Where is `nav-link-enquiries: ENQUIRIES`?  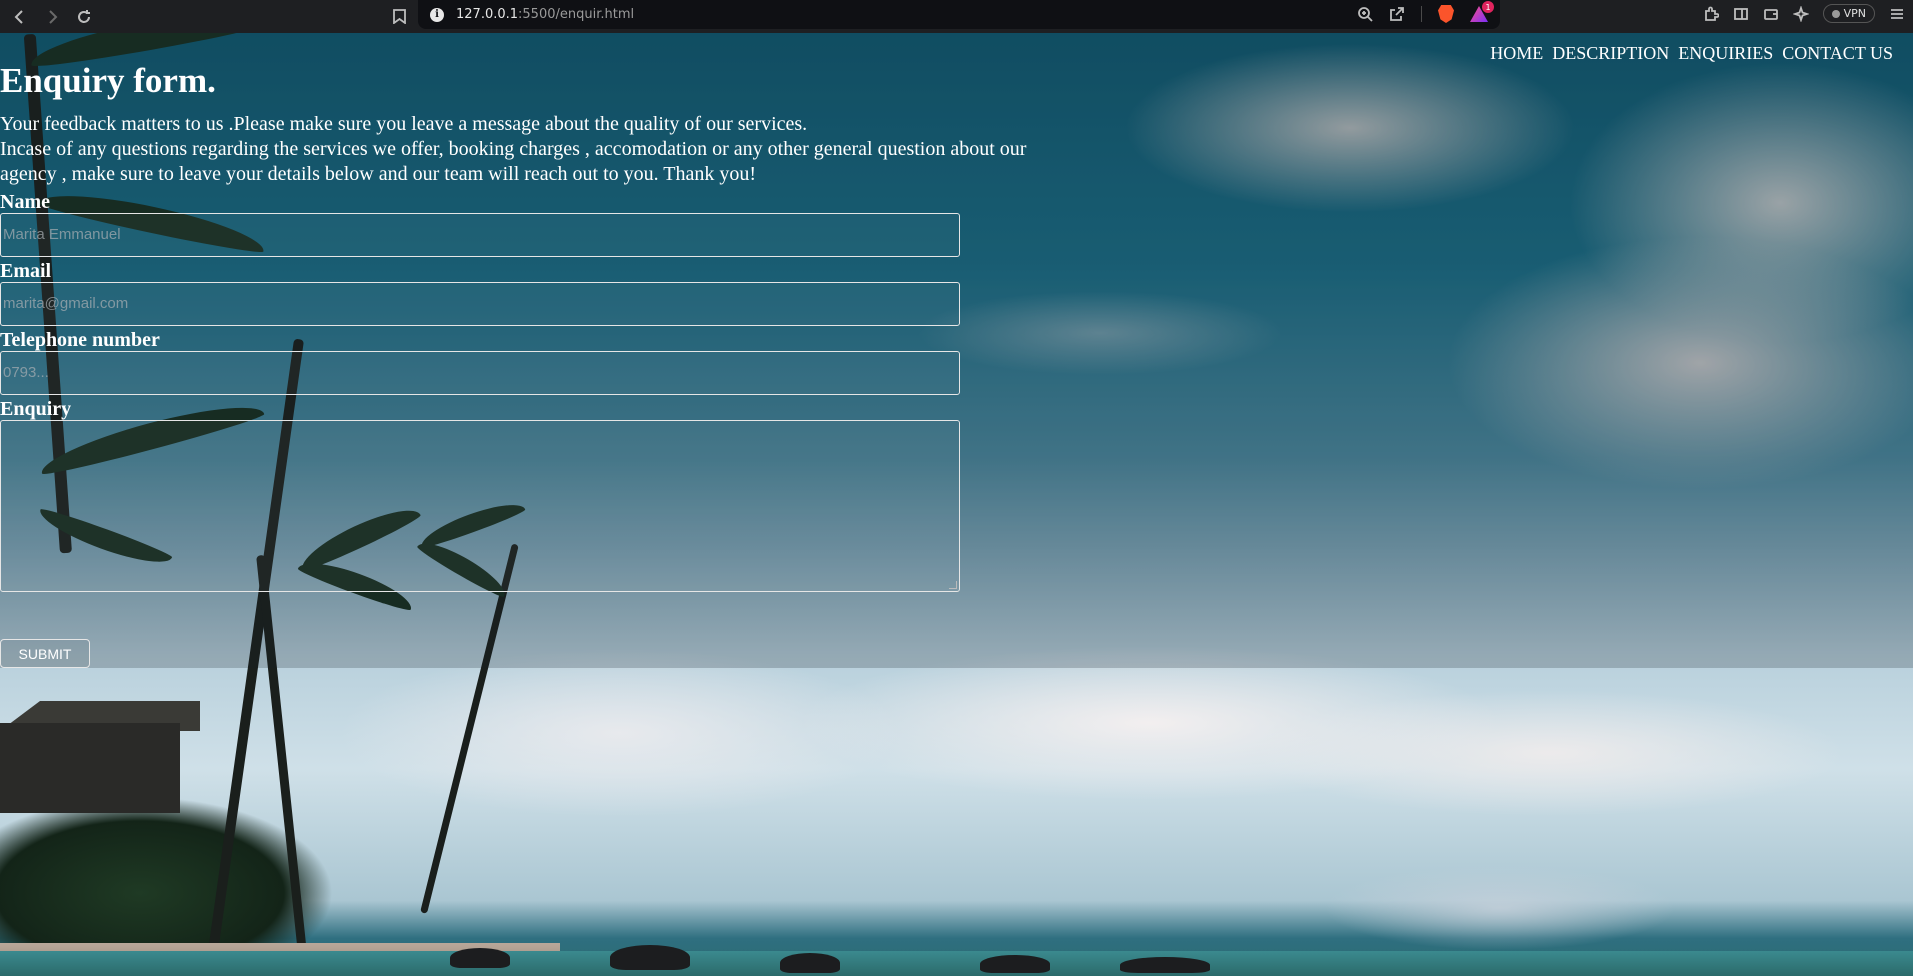
nav-link-enquiries: ENQUIRIES is located at coordinates (1725, 53).